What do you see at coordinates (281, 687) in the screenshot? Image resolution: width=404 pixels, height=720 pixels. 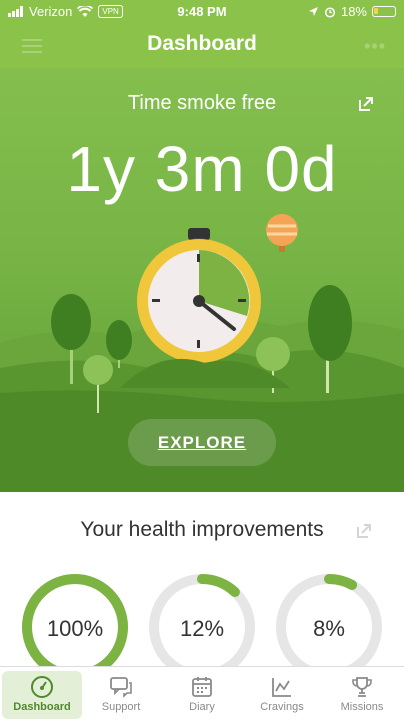 I see `line-chart-icon` at bounding box center [281, 687].